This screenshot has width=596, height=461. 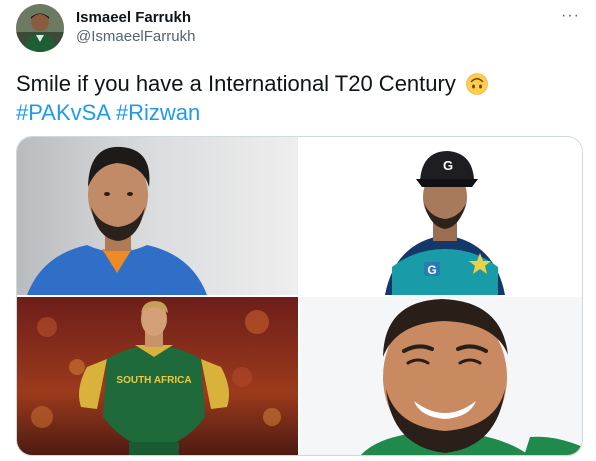 What do you see at coordinates (135, 36) in the screenshot?
I see `author-handle: @IsmaeelFarrukh` at bounding box center [135, 36].